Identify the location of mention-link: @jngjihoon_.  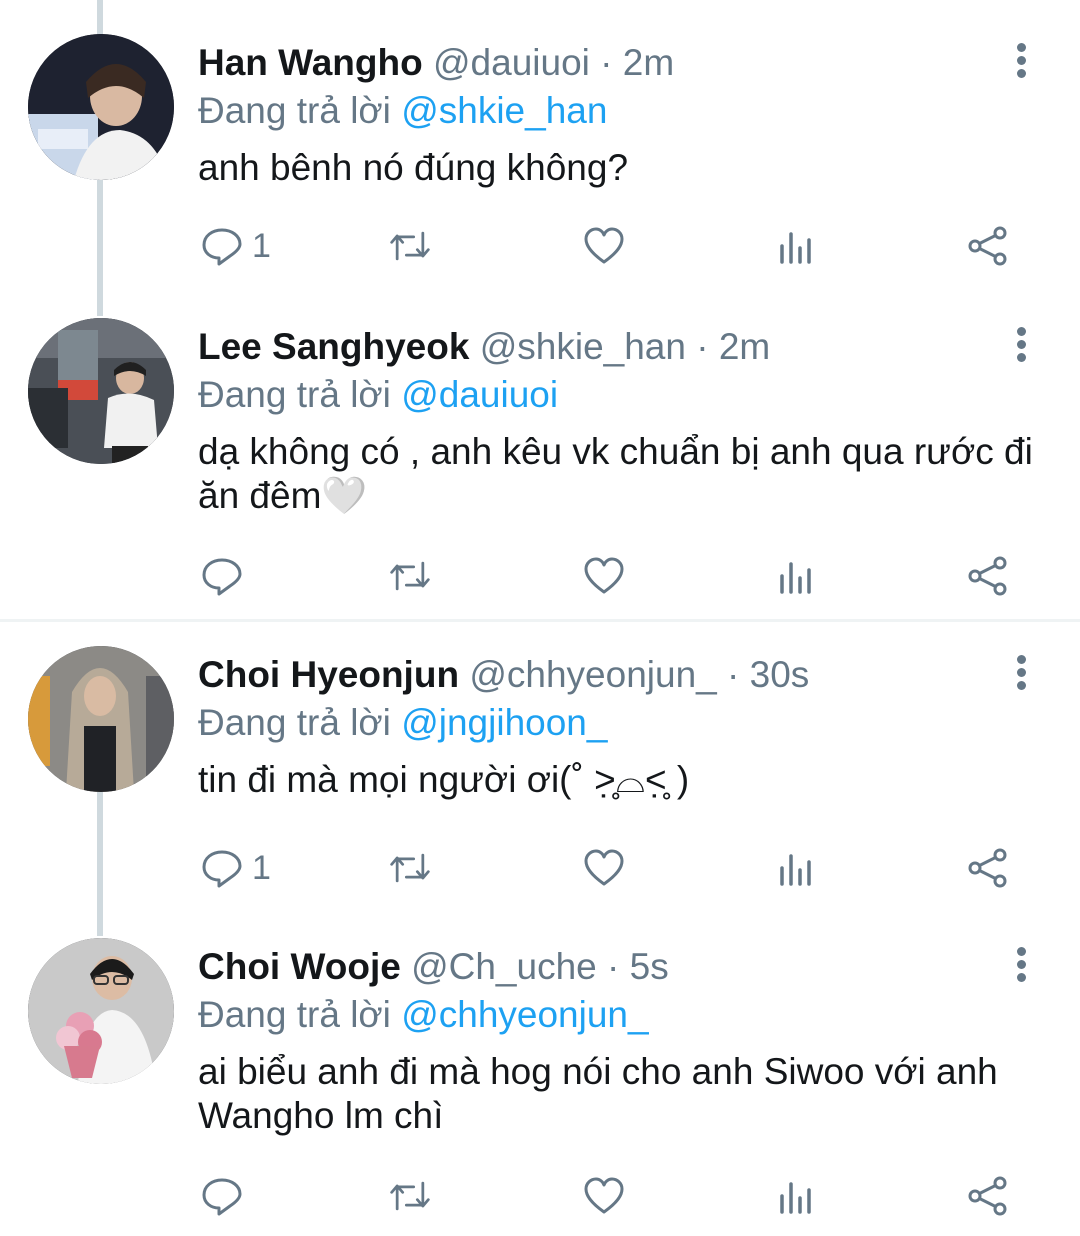
(504, 722).